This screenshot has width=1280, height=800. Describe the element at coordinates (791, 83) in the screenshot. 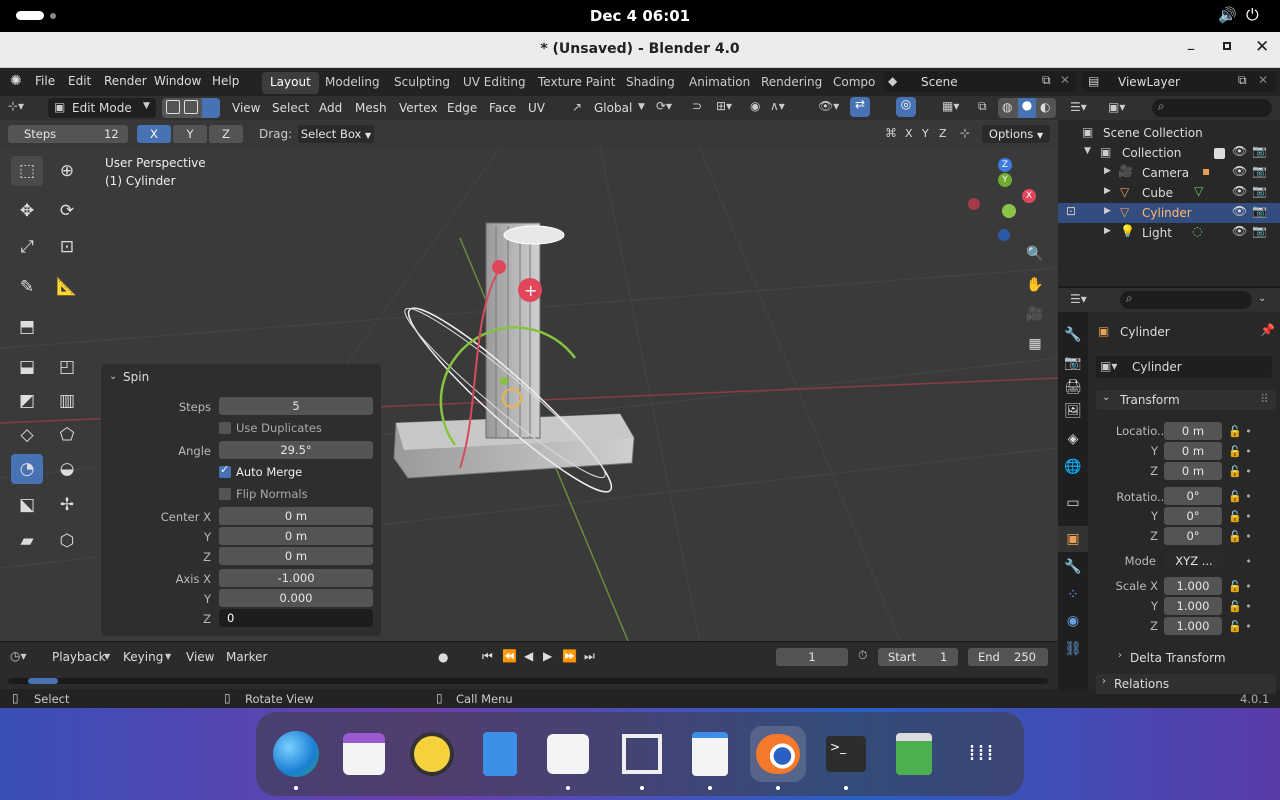

I see `tab-rendering: Rendering` at that location.